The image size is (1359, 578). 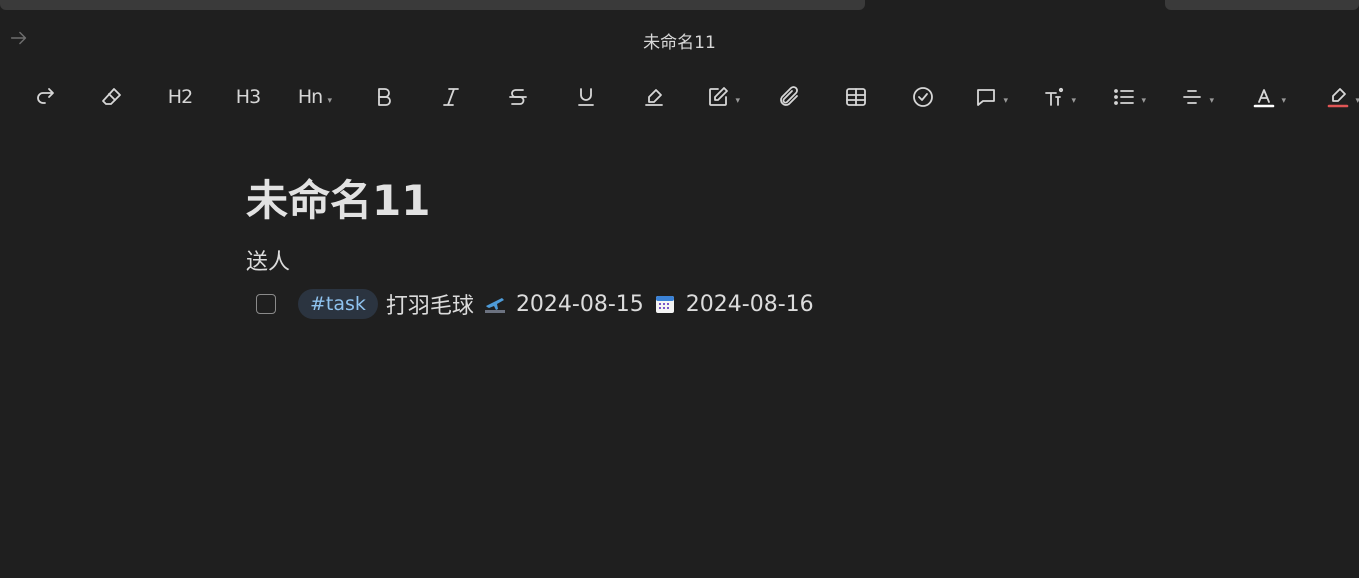 What do you see at coordinates (430, 304) in the screenshot?
I see `task-text: 打羽毛球` at bounding box center [430, 304].